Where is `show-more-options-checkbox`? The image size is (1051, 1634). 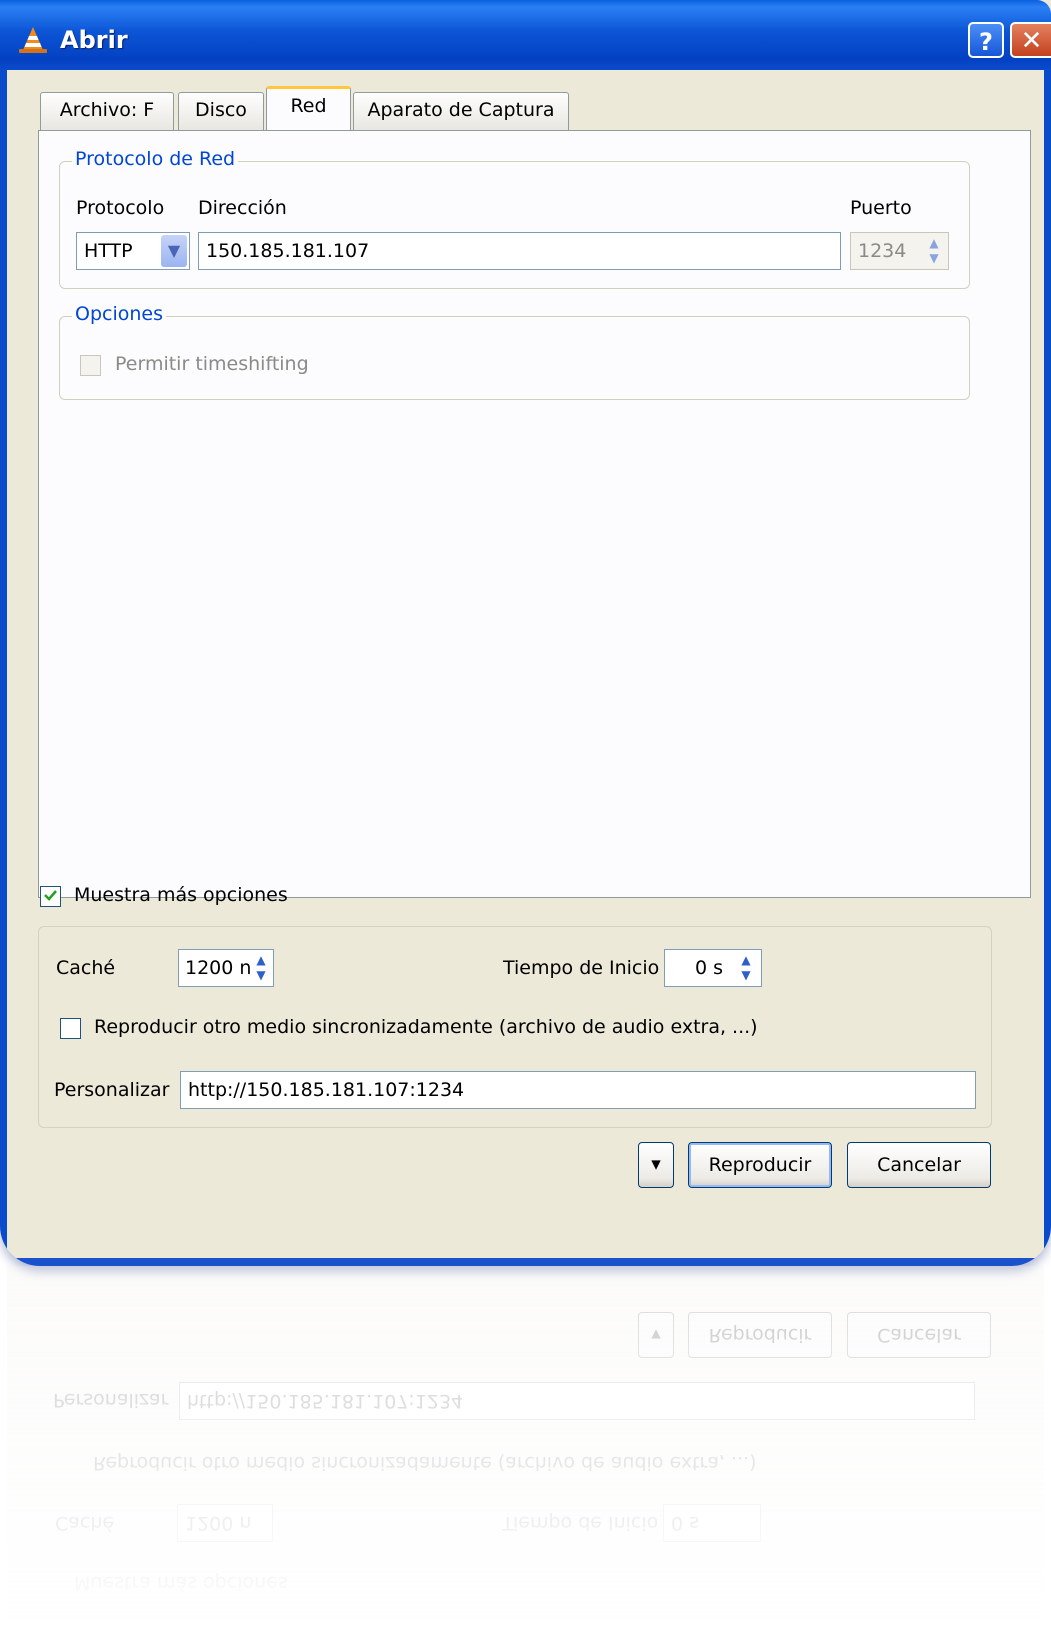
show-more-options-checkbox is located at coordinates (50, 896).